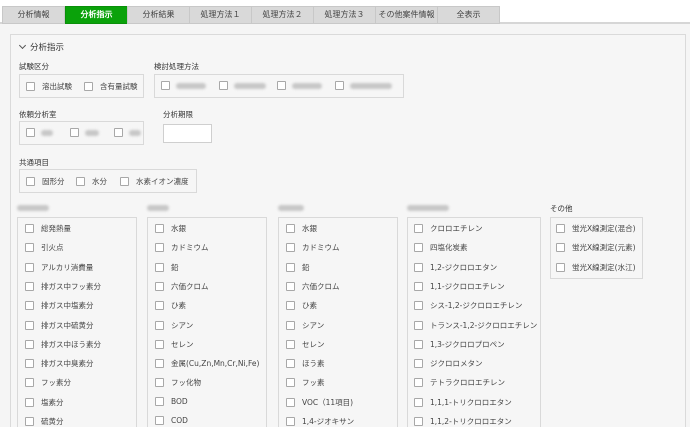  What do you see at coordinates (468, 305) in the screenshot?
I see `list-item-checkbox: シス-1,2-ジクロロエチレン` at bounding box center [468, 305].